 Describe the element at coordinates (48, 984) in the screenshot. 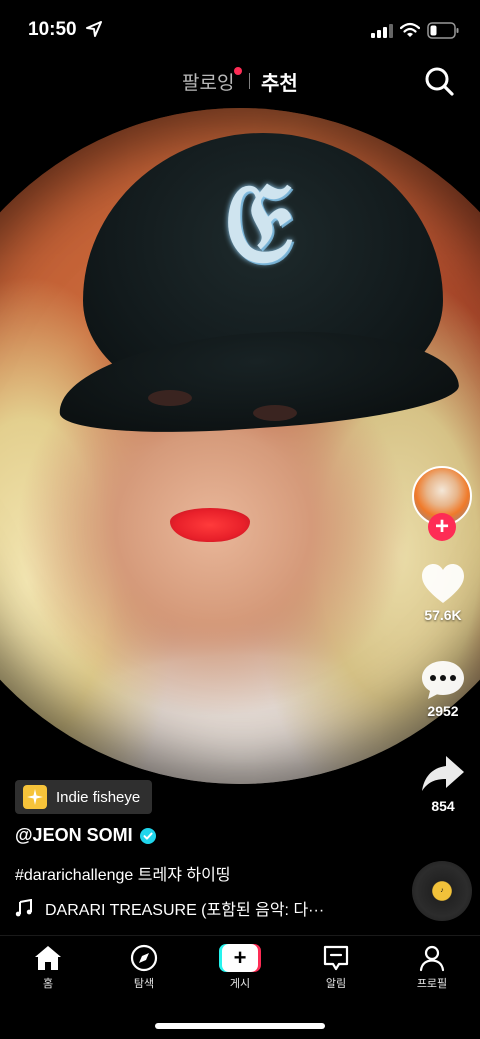

I see `nav-home-label: 홈` at that location.